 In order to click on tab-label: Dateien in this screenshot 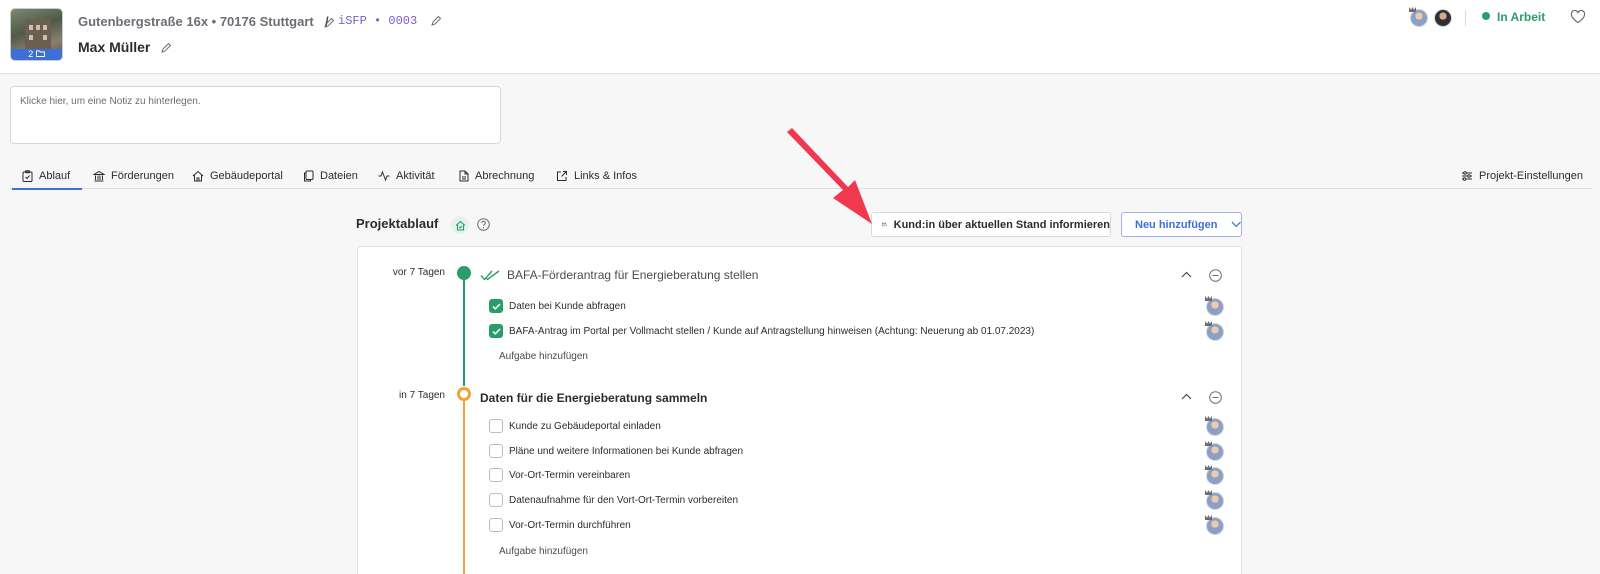, I will do `click(339, 176)`.